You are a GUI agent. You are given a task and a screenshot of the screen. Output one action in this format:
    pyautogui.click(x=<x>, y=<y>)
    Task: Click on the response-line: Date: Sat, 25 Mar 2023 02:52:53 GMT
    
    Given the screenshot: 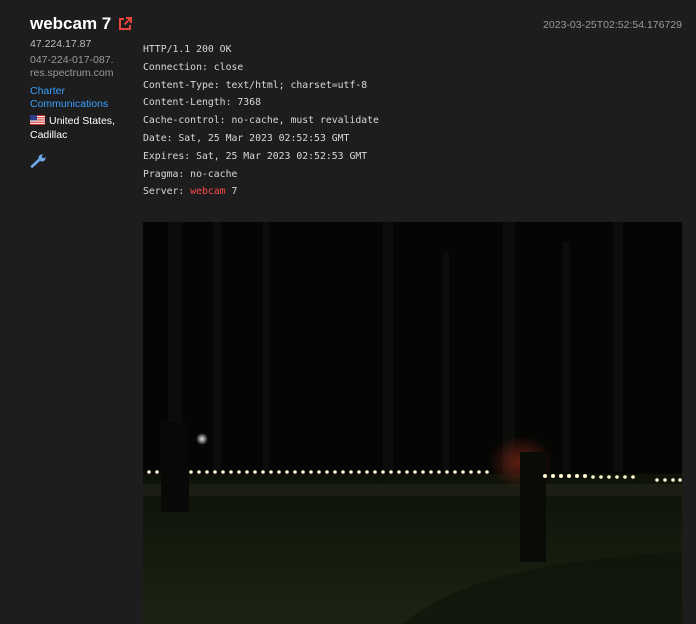 What is the action you would take?
    pyautogui.click(x=246, y=138)
    